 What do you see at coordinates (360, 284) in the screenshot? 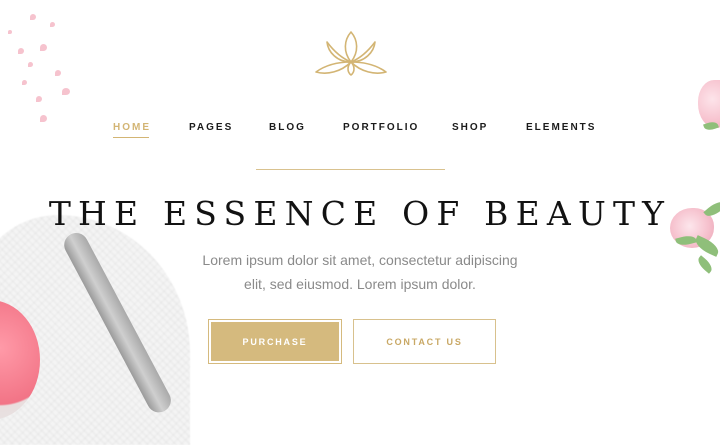
I see `hero-subtitle-line2: elit, sed eiusmod. Lorem ipsum dolor.` at bounding box center [360, 284].